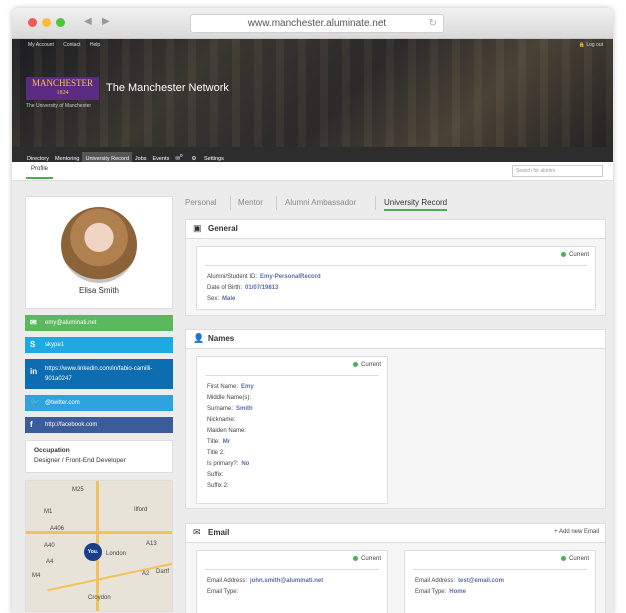  What do you see at coordinates (49, 546) in the screenshot?
I see `map-label: A40` at bounding box center [49, 546].